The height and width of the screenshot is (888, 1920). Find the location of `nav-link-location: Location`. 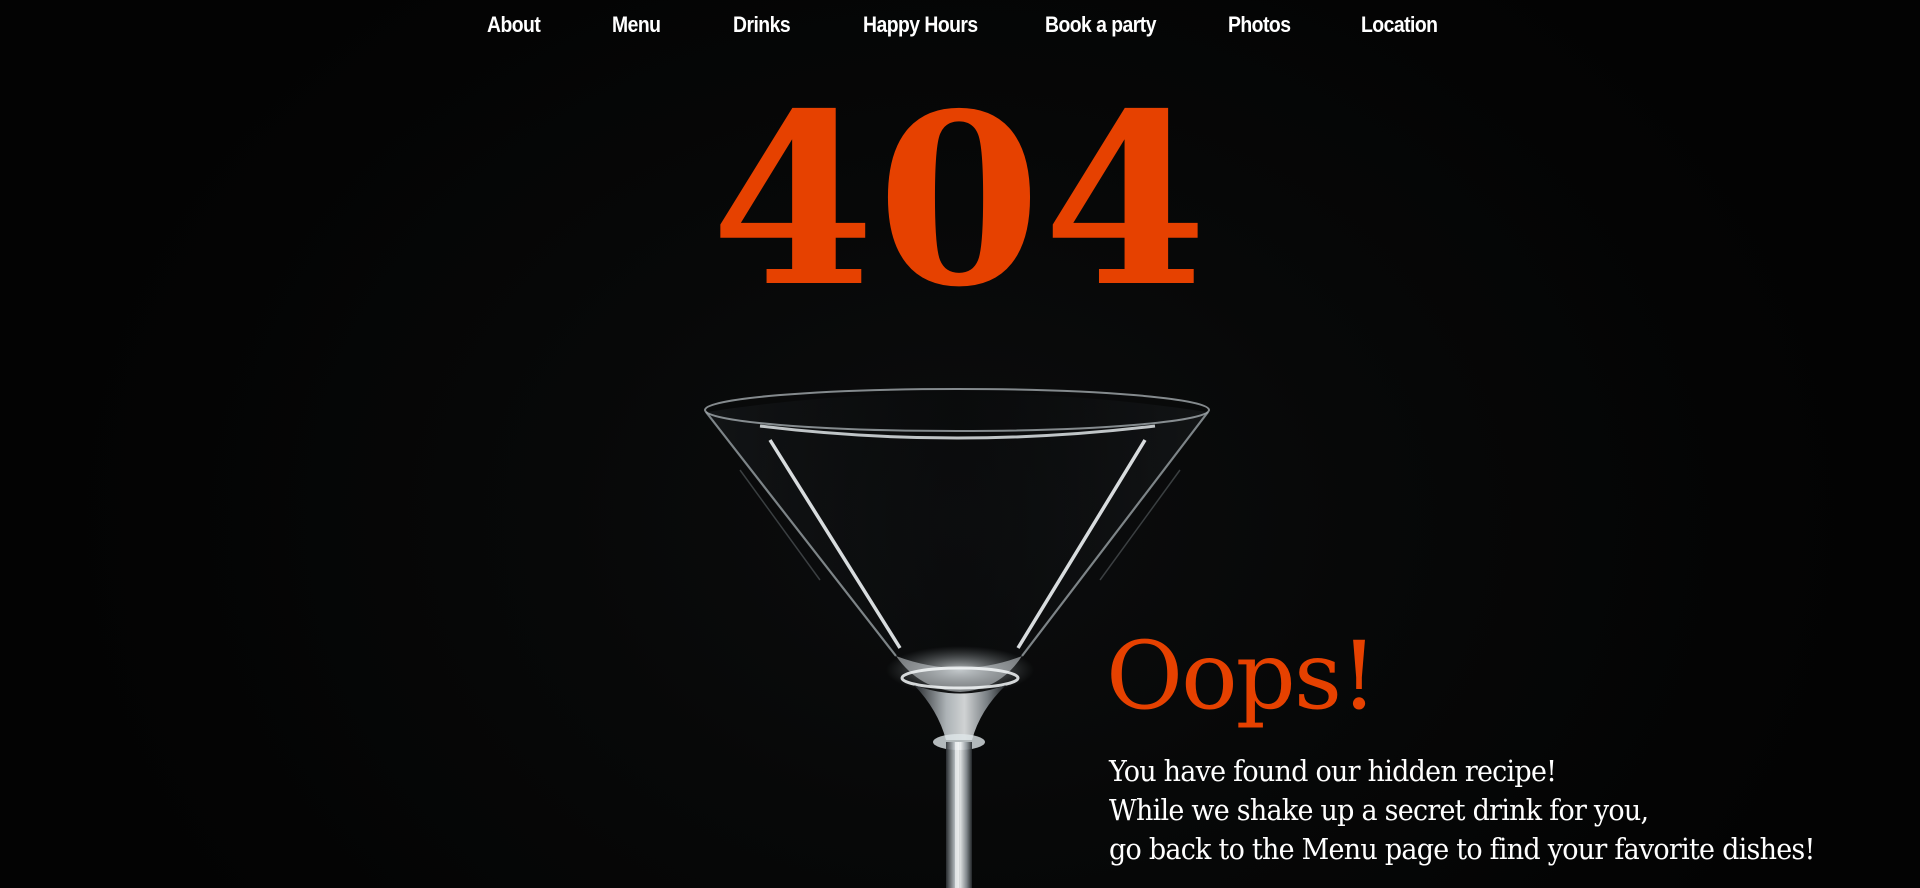

nav-link-location: Location is located at coordinates (1399, 25).